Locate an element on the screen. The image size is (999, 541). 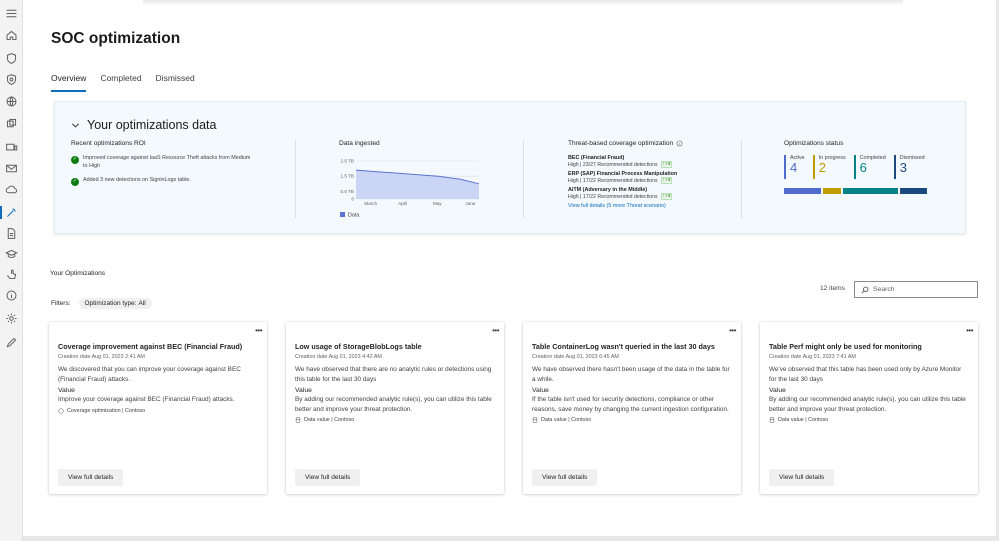
search-box is located at coordinates (916, 289).